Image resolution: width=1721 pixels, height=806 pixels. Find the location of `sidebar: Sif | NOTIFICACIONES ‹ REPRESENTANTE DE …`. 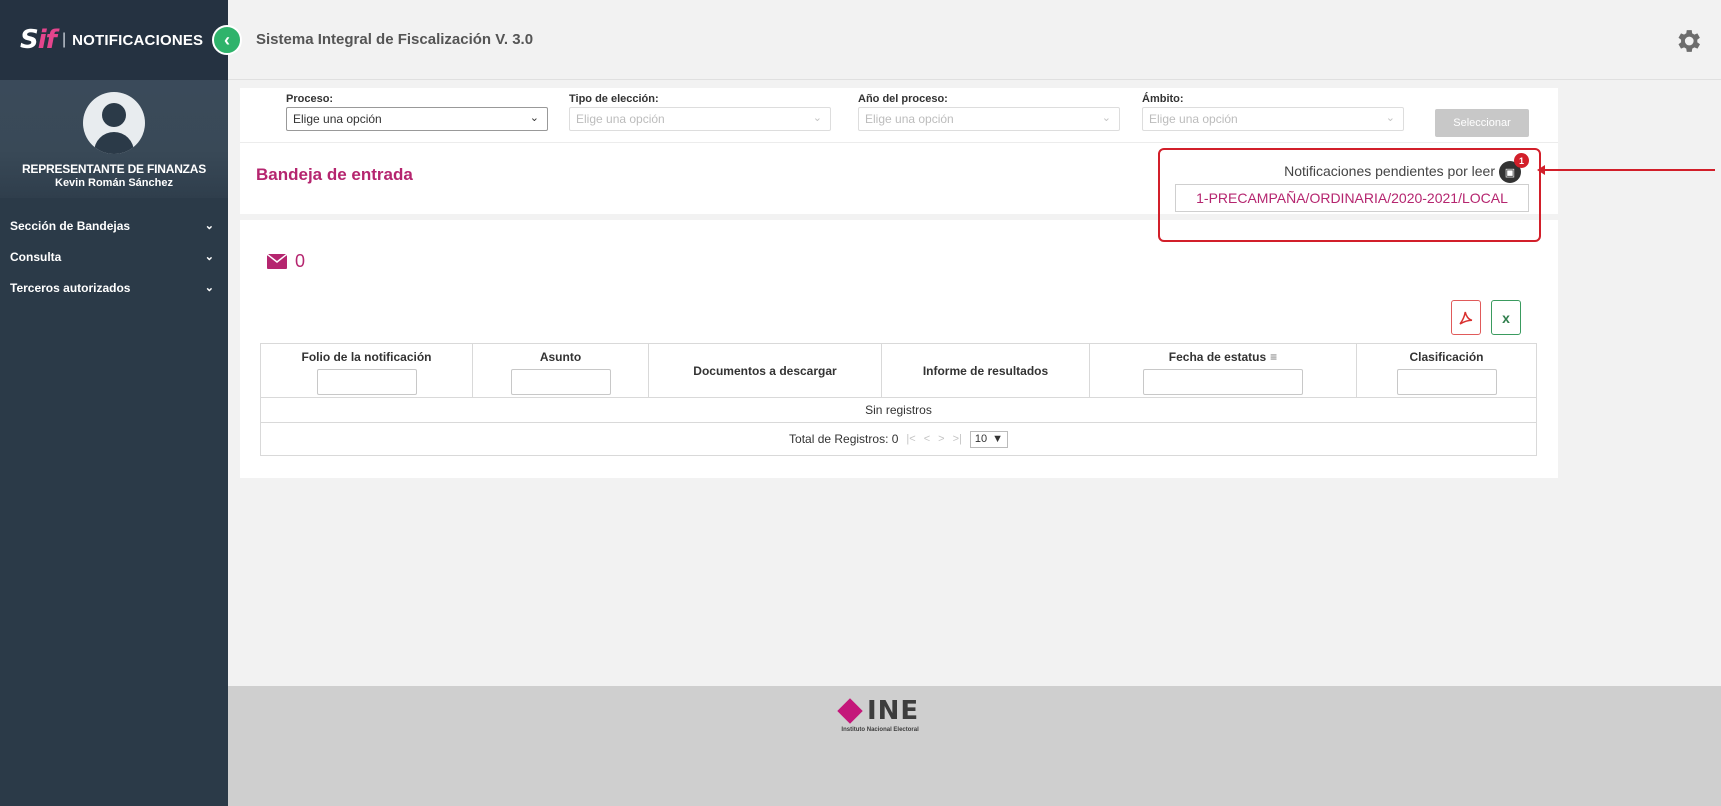

sidebar: Sif | NOTIFICACIONES ‹ REPRESENTANTE DE … is located at coordinates (121, 403).